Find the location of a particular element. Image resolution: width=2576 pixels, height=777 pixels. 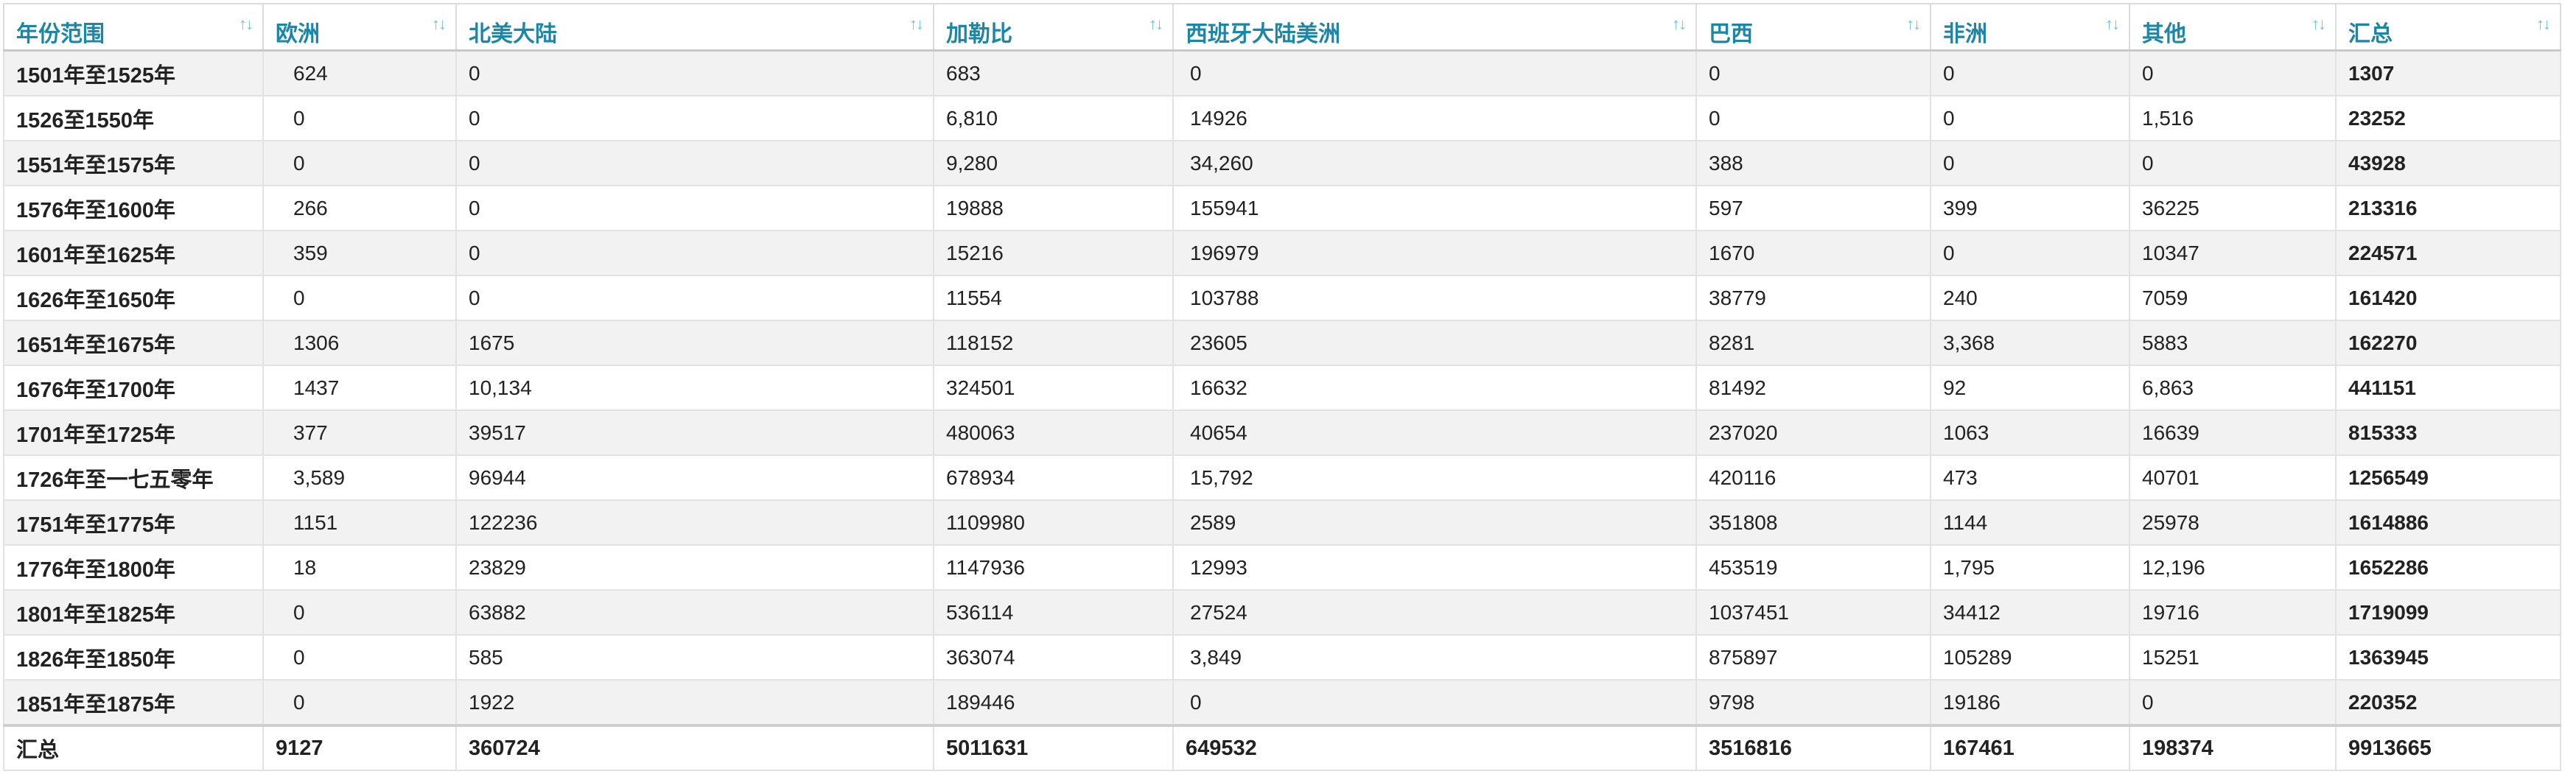

col-year-range-cell: 1751年至1775年 is located at coordinates (133, 523).